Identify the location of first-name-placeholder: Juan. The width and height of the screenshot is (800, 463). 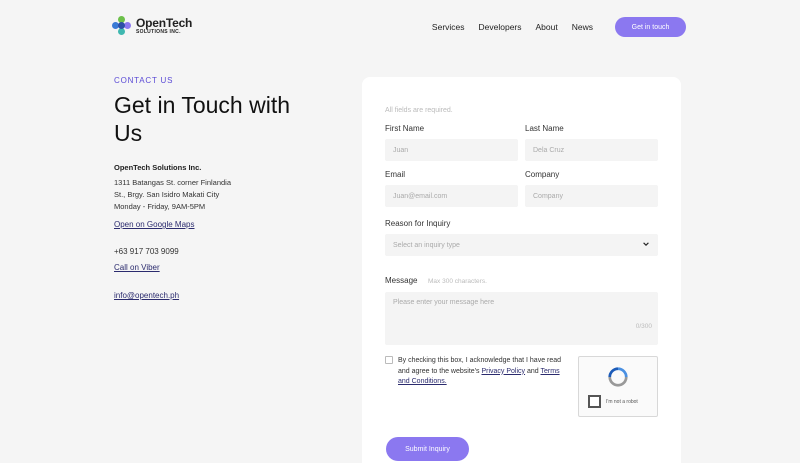
(401, 150).